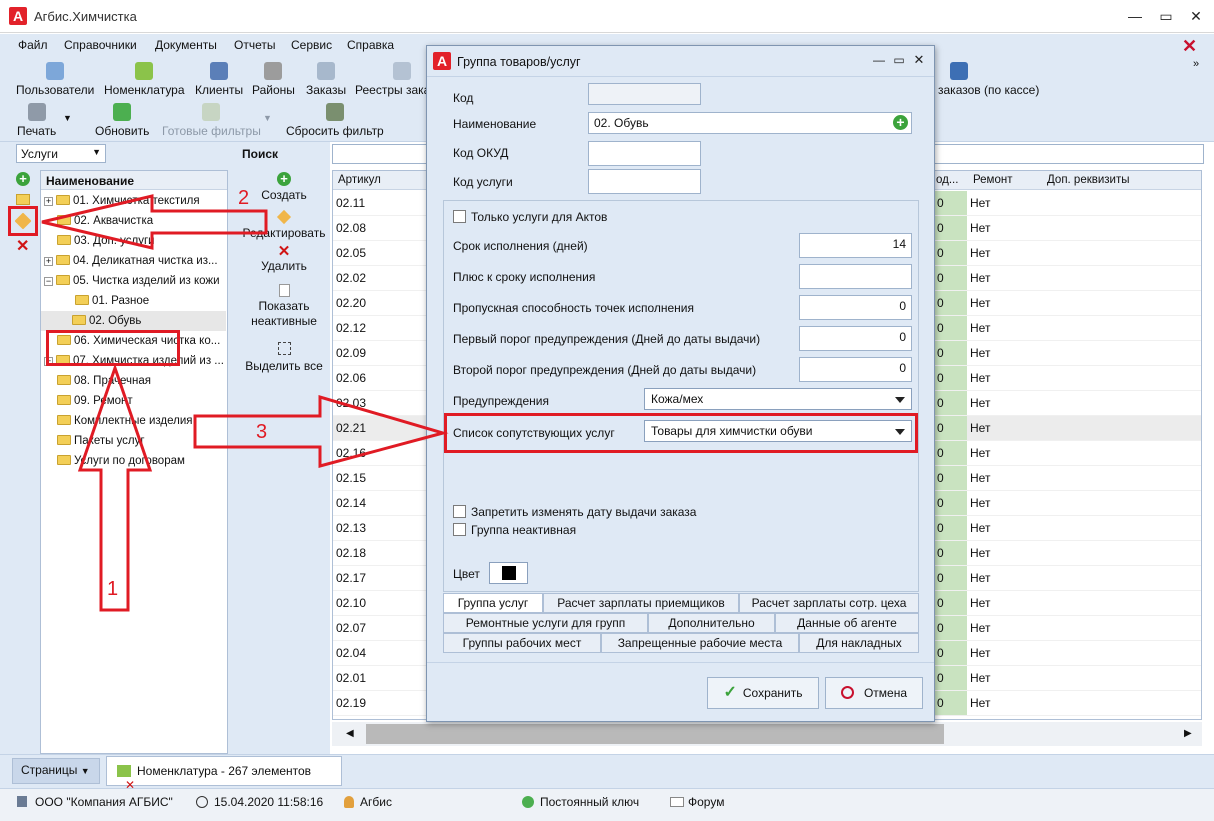  Describe the element at coordinates (326, 79) in the screenshot. I see `orders-button: Заказы` at that location.